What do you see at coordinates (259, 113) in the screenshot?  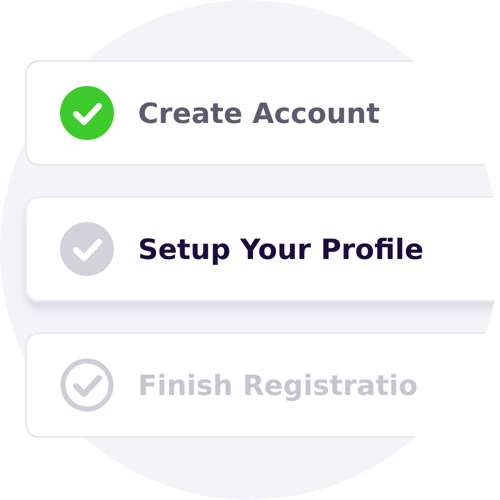 I see `step-label: Create Account` at bounding box center [259, 113].